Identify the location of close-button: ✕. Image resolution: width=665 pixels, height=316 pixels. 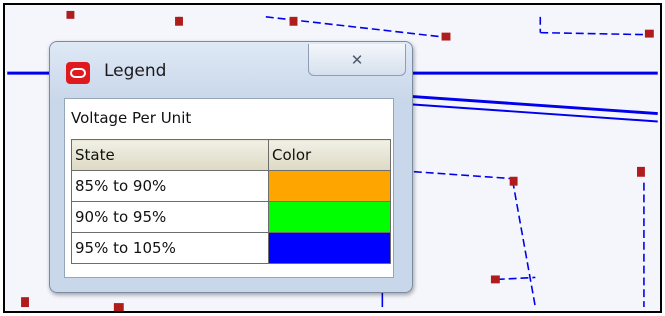
(357, 60).